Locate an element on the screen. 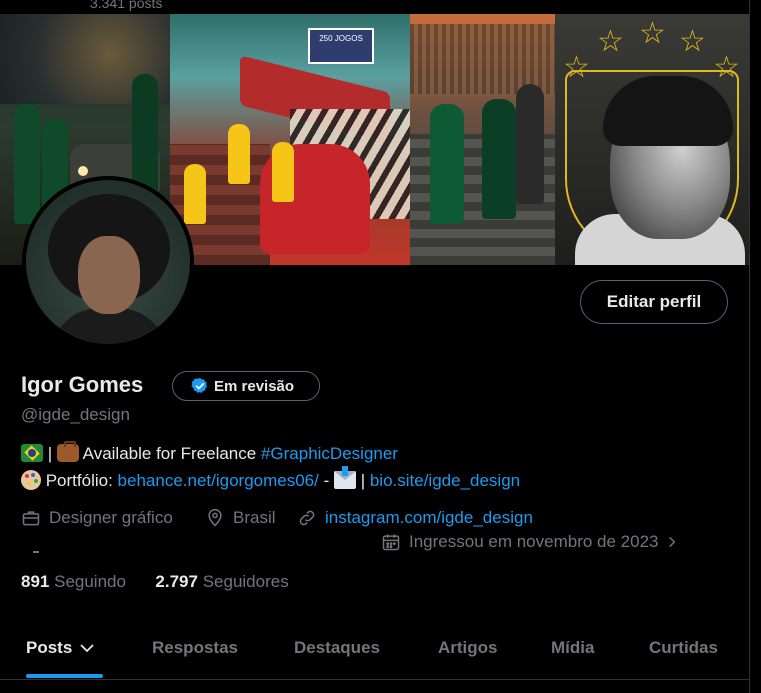 The width and height of the screenshot is (761, 693). website-link: instagram.com/igde_design is located at coordinates (429, 518).